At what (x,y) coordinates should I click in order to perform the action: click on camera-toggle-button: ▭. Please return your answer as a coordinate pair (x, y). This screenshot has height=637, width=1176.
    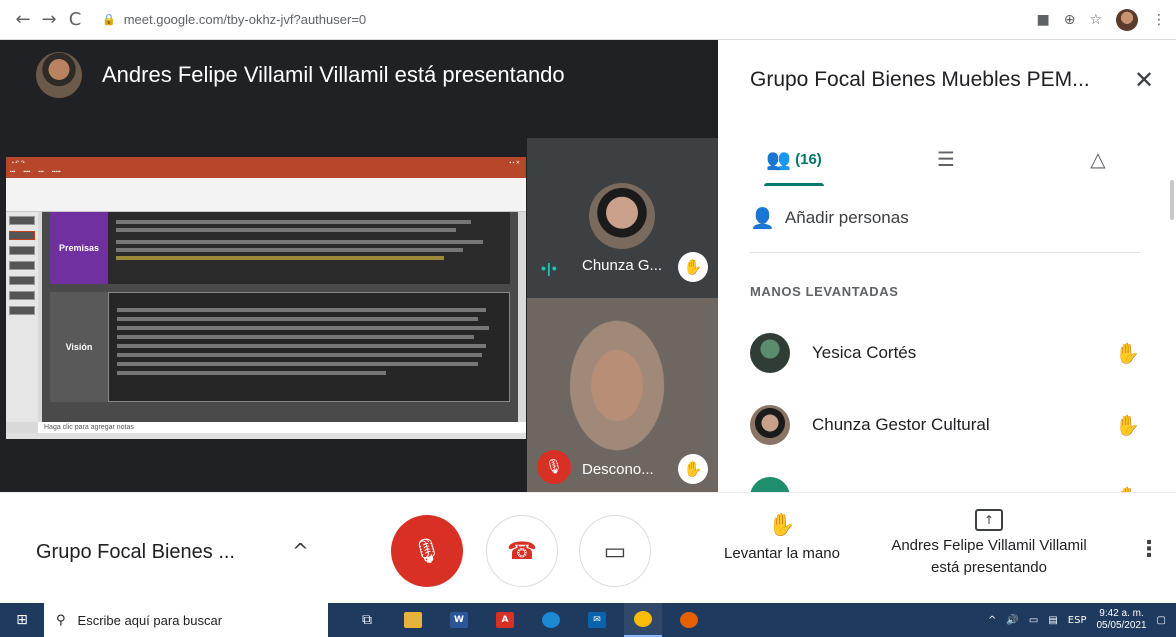
    Looking at the image, I should click on (615, 551).